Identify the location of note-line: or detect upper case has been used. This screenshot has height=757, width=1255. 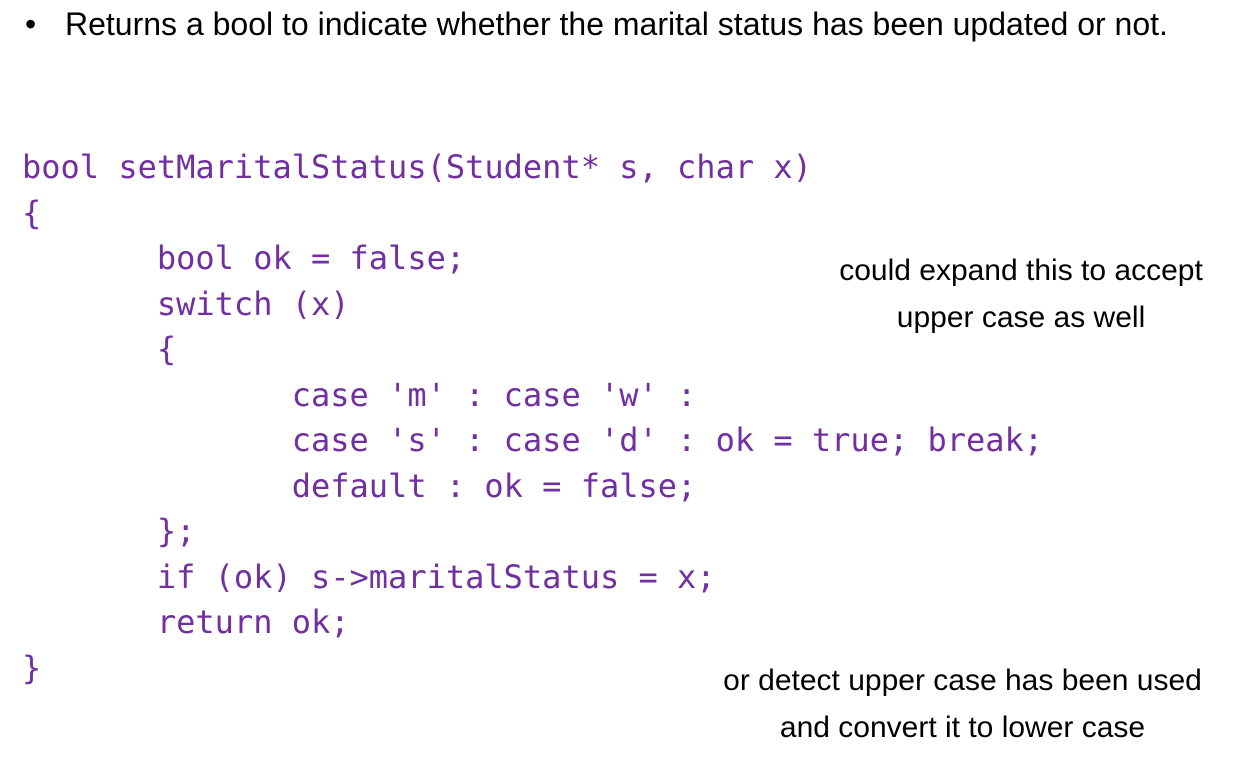
(962, 680).